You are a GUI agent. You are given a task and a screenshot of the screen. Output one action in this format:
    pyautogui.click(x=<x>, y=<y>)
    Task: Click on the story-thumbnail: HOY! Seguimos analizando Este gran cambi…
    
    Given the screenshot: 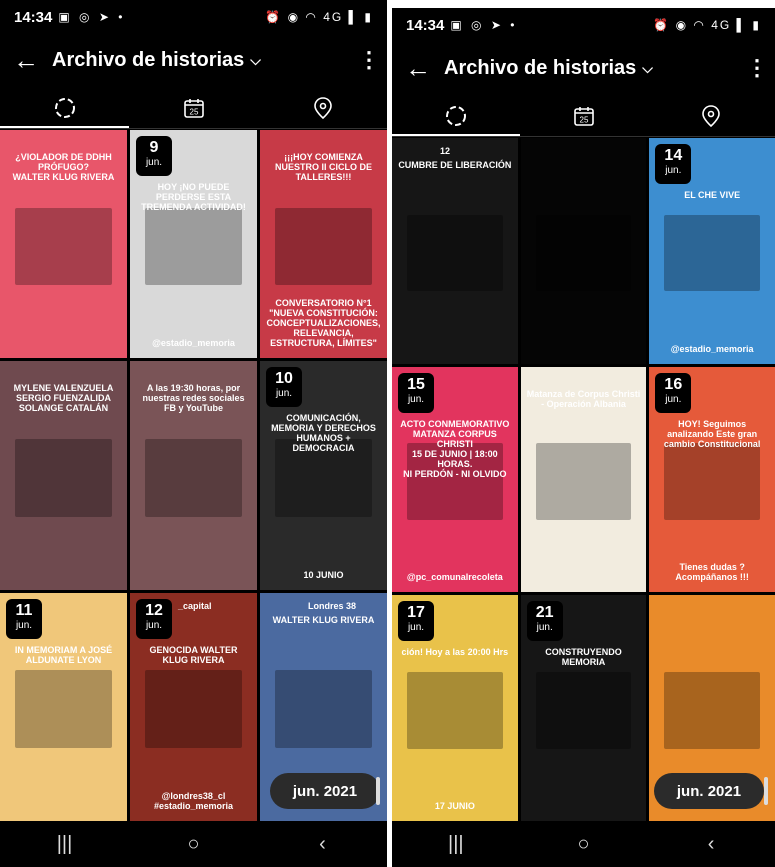 What is the action you would take?
    pyautogui.click(x=712, y=479)
    